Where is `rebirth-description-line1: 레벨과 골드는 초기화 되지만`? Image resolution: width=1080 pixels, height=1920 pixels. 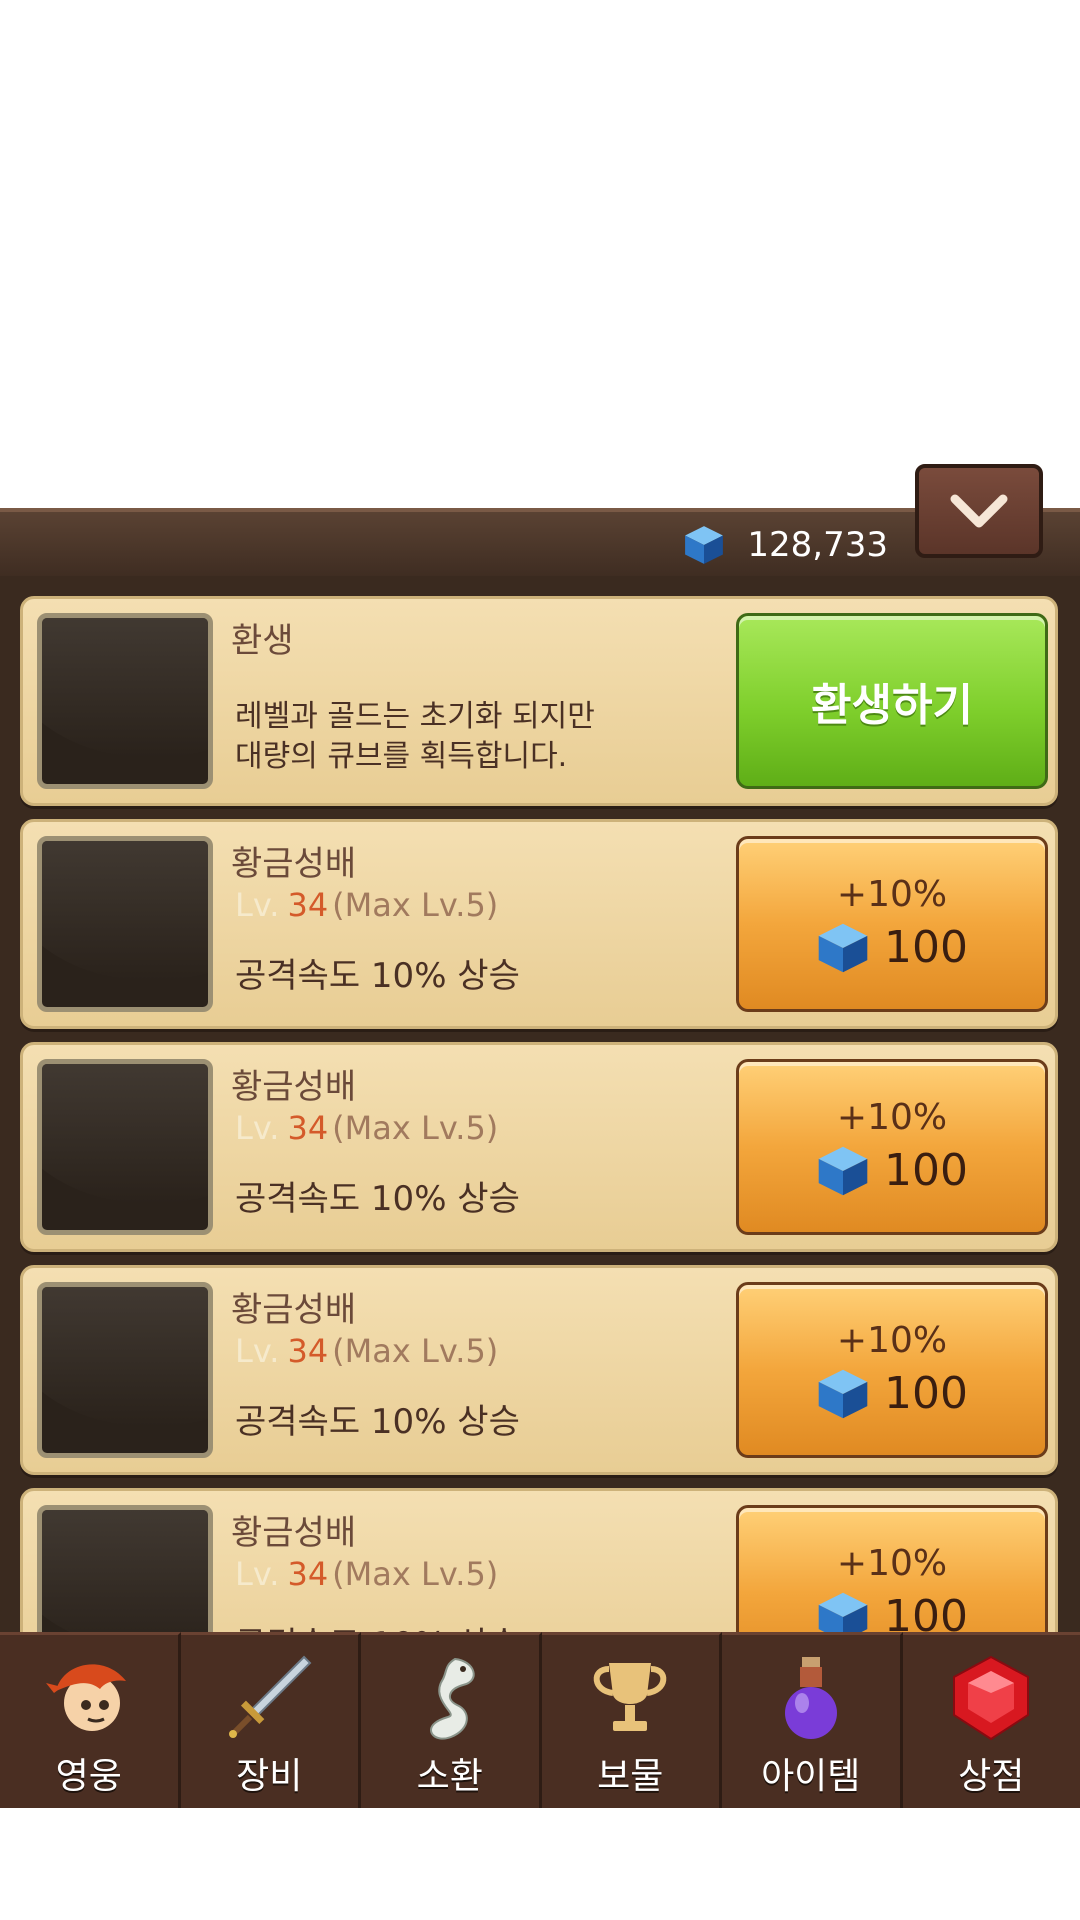
rebirth-description-line1: 레벨과 골드는 초기화 되지만 is located at coordinates (415, 716).